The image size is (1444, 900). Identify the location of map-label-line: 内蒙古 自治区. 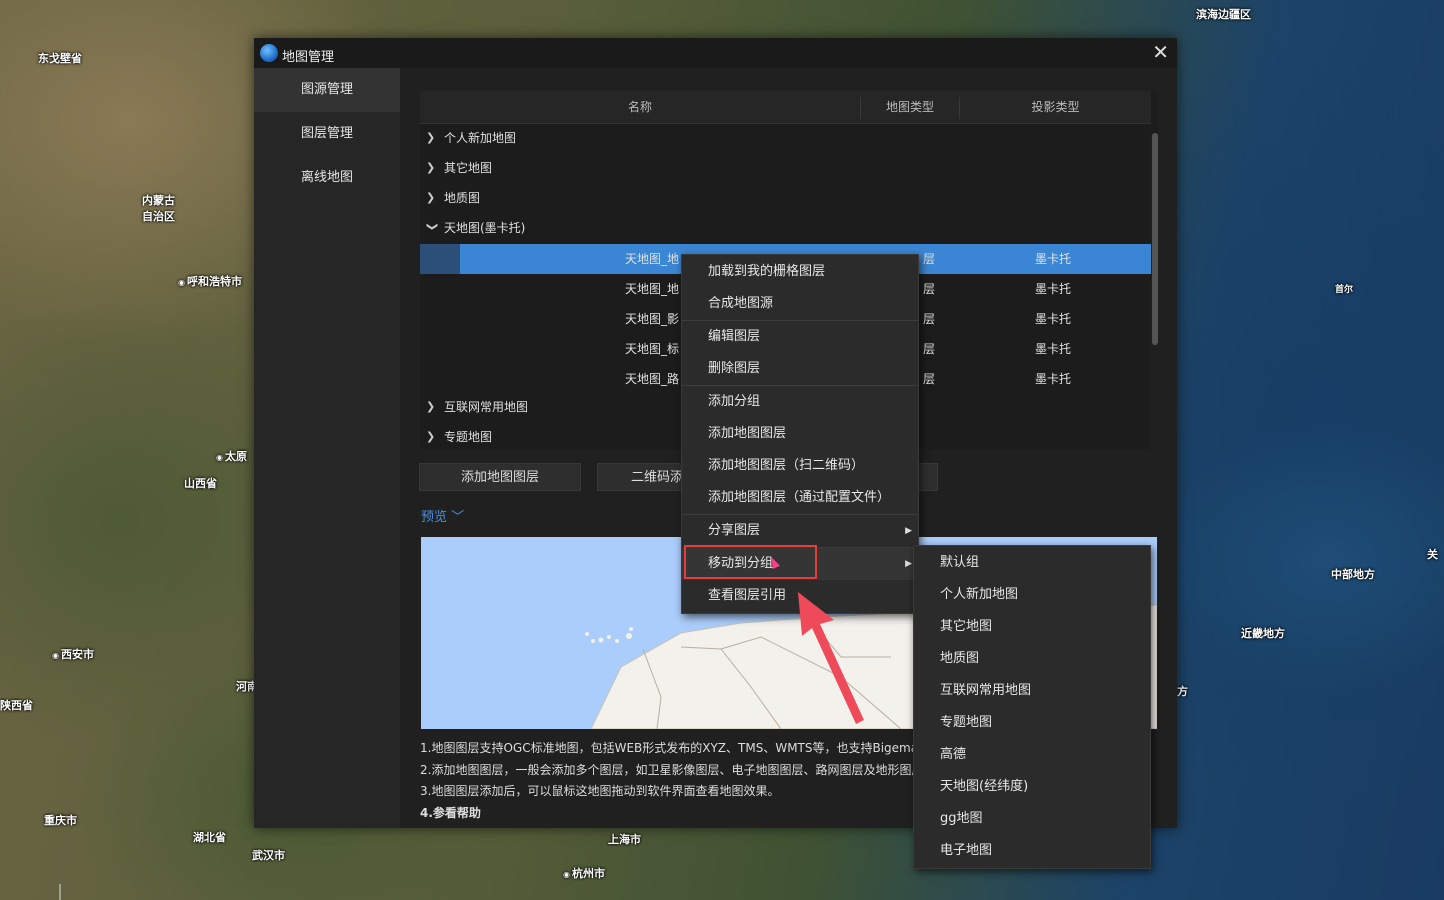
(158, 208).